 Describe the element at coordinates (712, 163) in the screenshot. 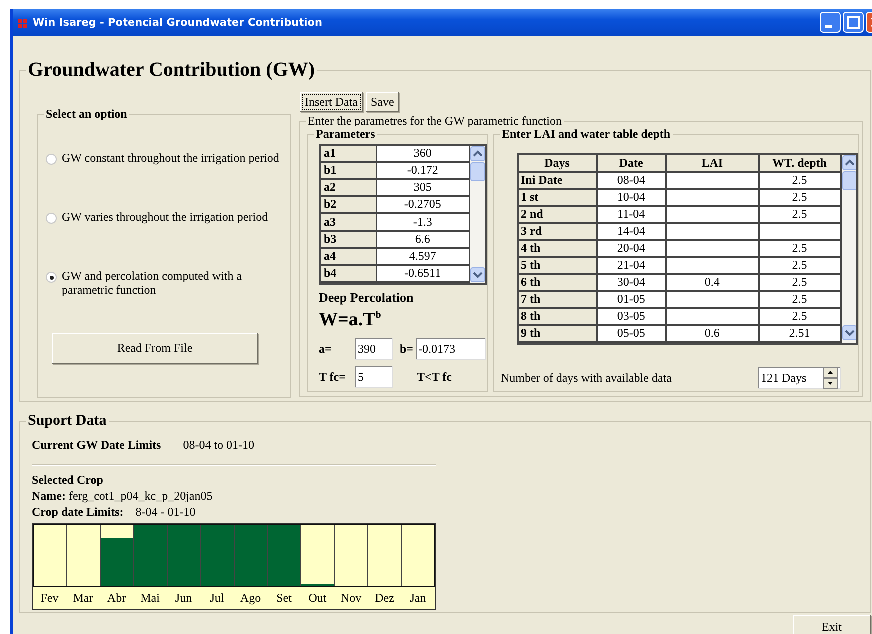

I see `column-header: LAI` at that location.